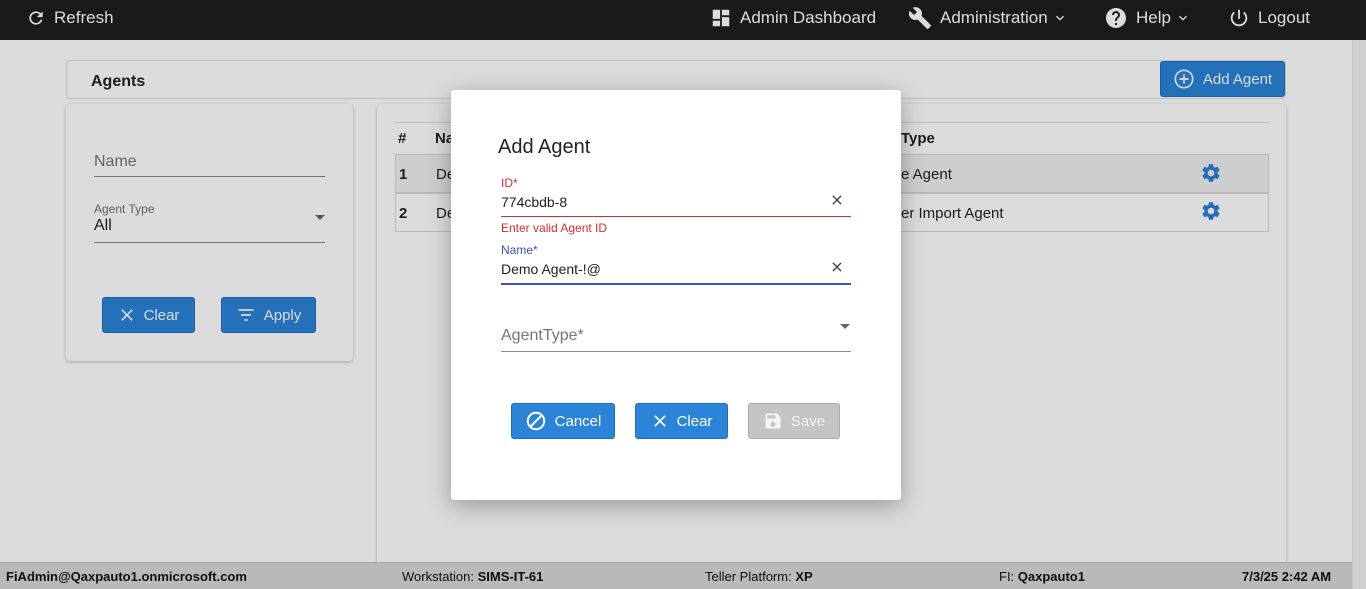 This screenshot has height=589, width=1366. What do you see at coordinates (676, 335) in the screenshot?
I see `agent-type-select: AgentType*` at bounding box center [676, 335].